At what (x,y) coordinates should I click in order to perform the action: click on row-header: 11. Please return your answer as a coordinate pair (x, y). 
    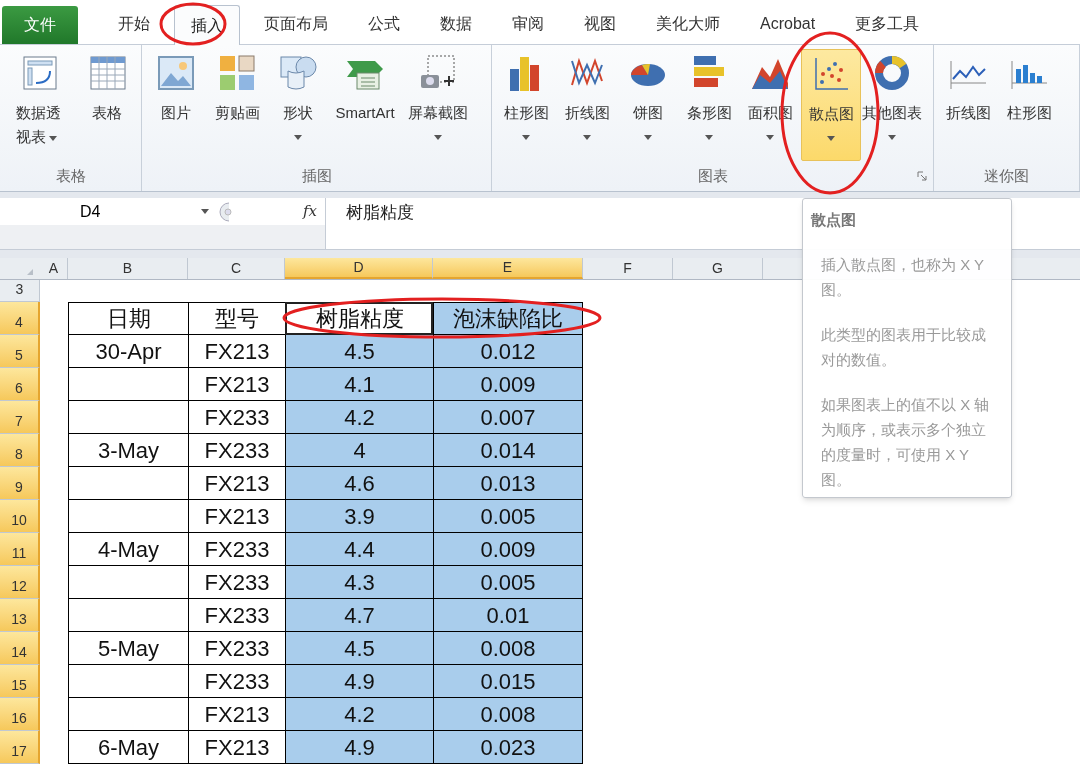
    Looking at the image, I should click on (20, 549).